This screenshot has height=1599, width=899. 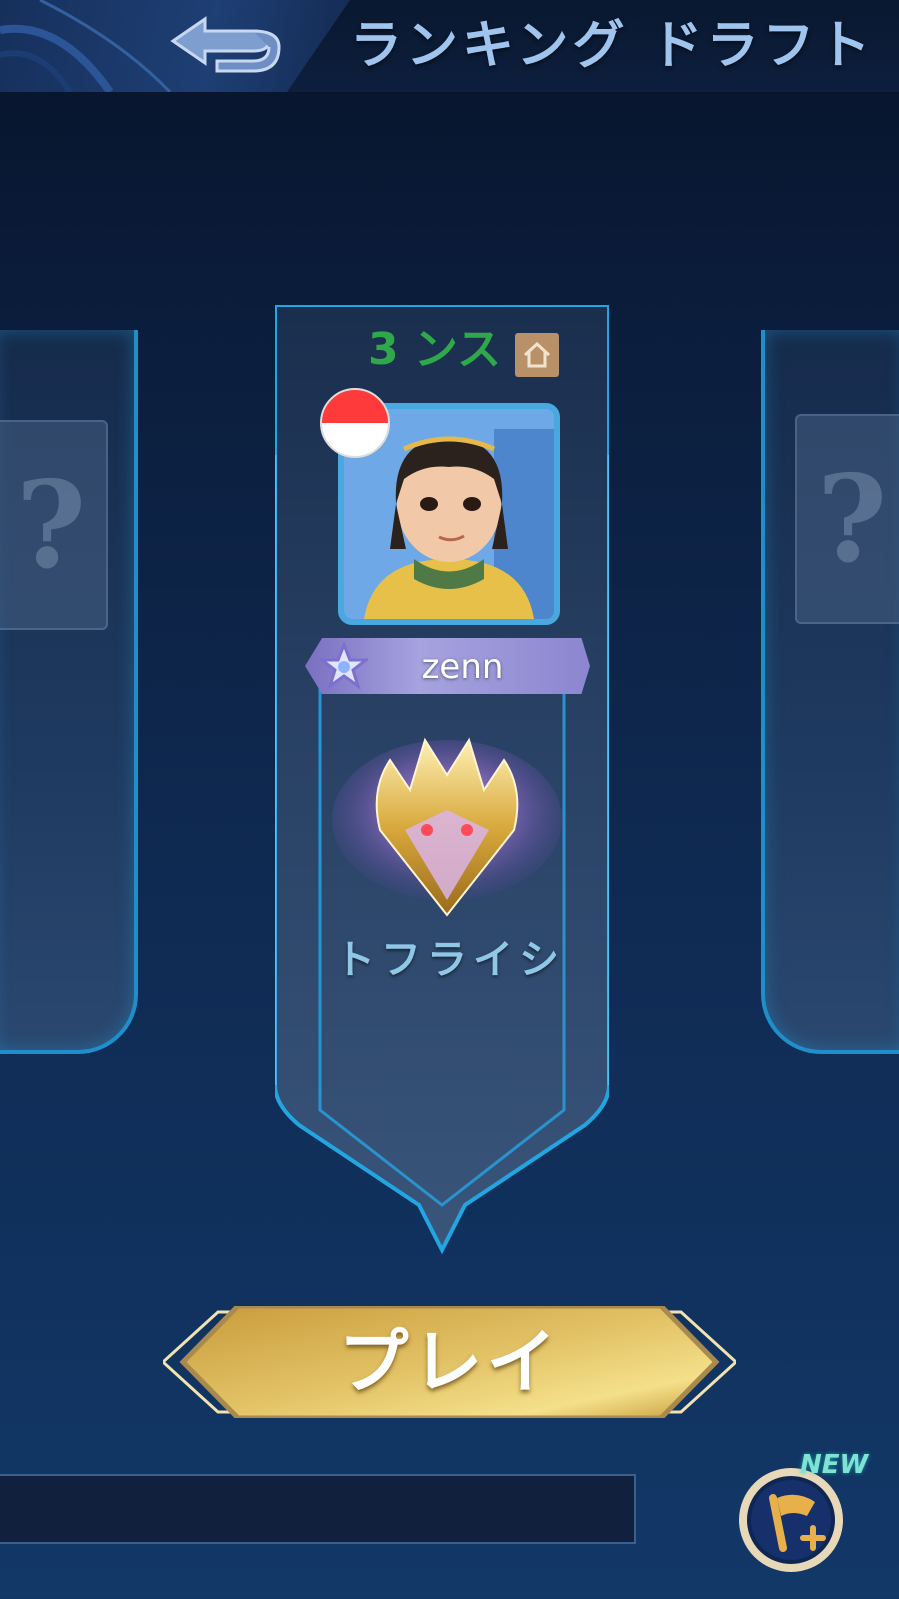 What do you see at coordinates (450, 959) in the screenshot?
I see `rank-name: トフライシ` at bounding box center [450, 959].